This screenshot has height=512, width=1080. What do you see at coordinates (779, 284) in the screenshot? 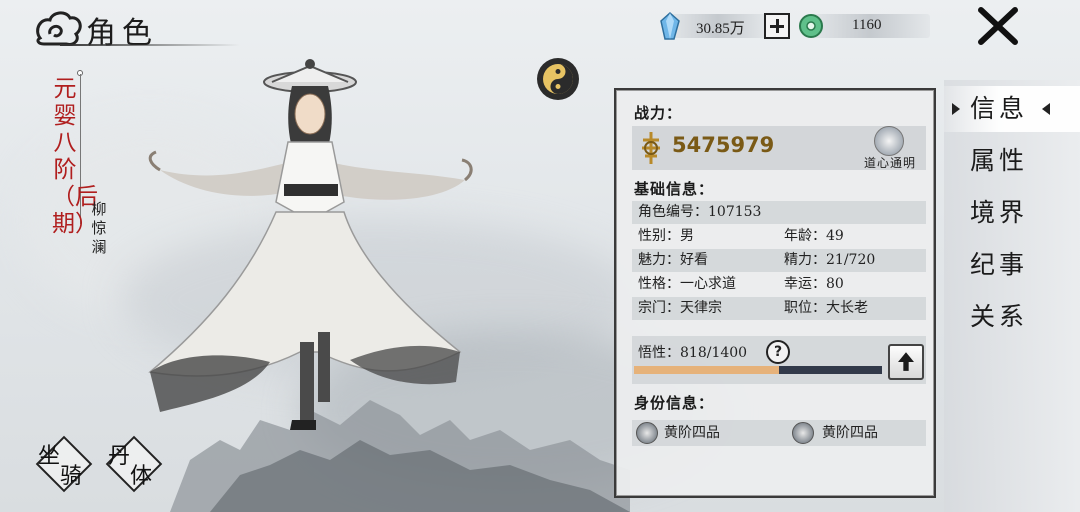
I see `info-row: 性格：一心求道 幸运：80` at bounding box center [779, 284].